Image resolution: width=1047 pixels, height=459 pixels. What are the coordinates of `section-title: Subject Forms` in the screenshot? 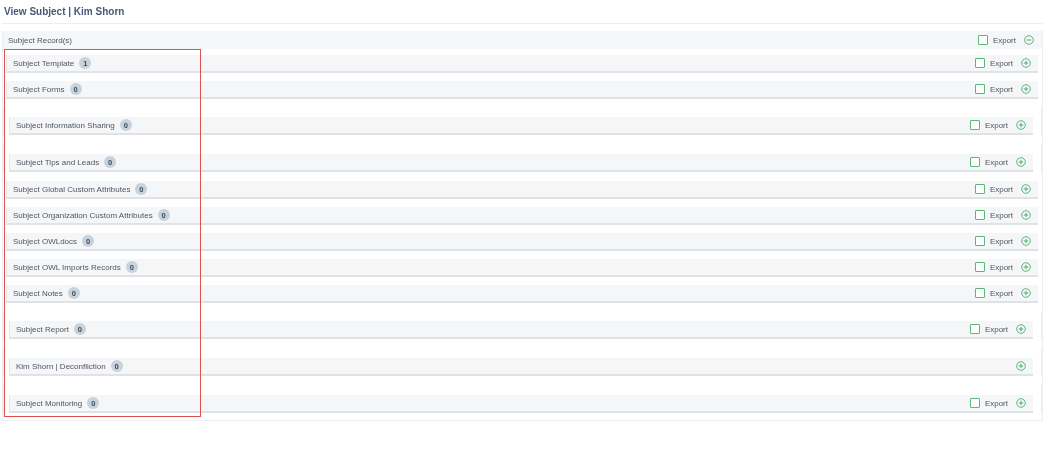 It's located at (39, 89).